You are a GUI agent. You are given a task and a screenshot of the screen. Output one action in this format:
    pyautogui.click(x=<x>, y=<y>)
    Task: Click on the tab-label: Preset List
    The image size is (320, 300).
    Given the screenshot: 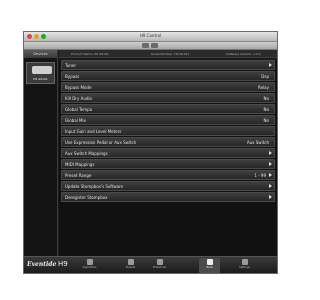 What is the action you would take?
    pyautogui.click(x=159, y=267)
    